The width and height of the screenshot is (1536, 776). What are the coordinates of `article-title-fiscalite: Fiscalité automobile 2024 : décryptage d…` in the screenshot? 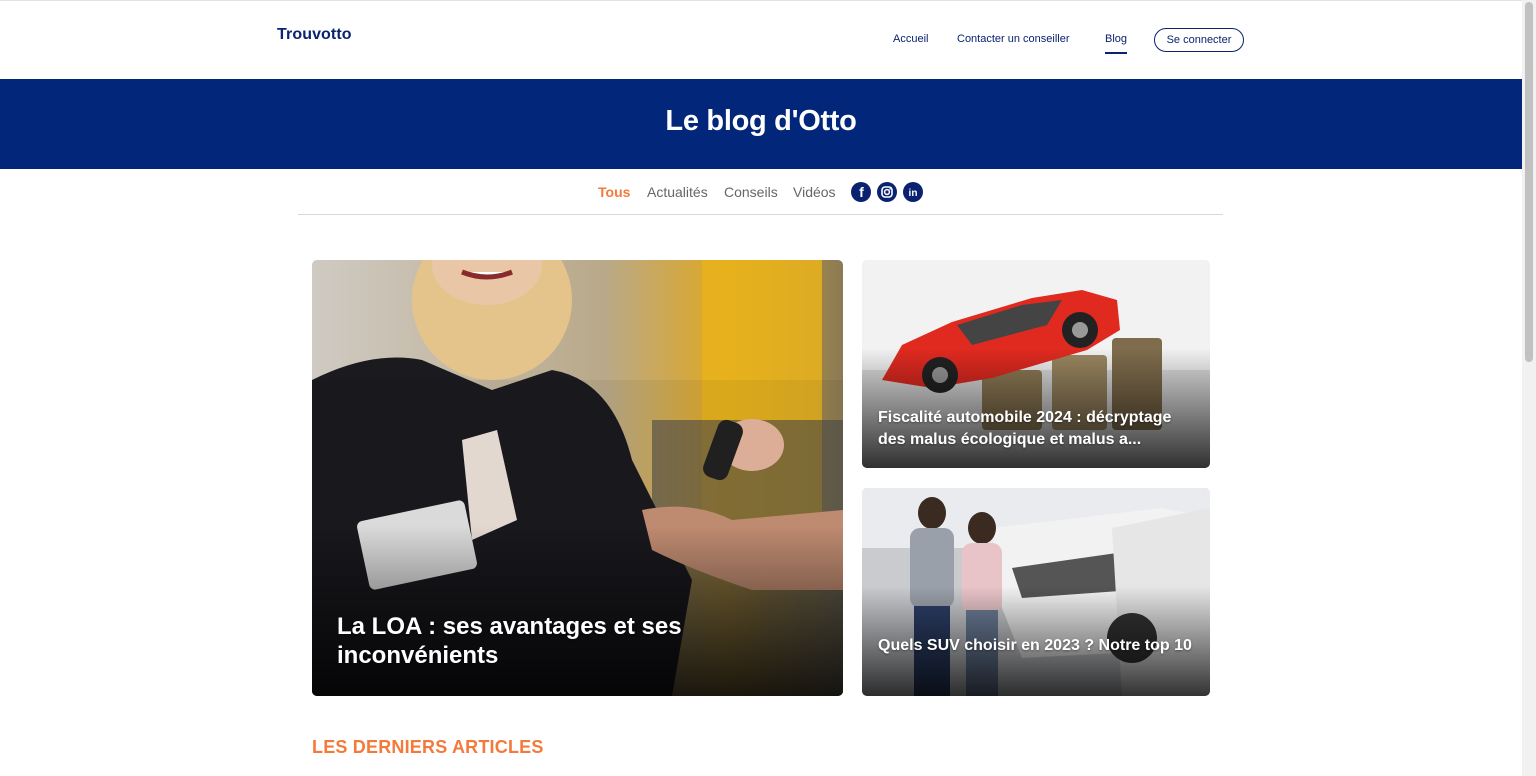 It's located at (1039, 429).